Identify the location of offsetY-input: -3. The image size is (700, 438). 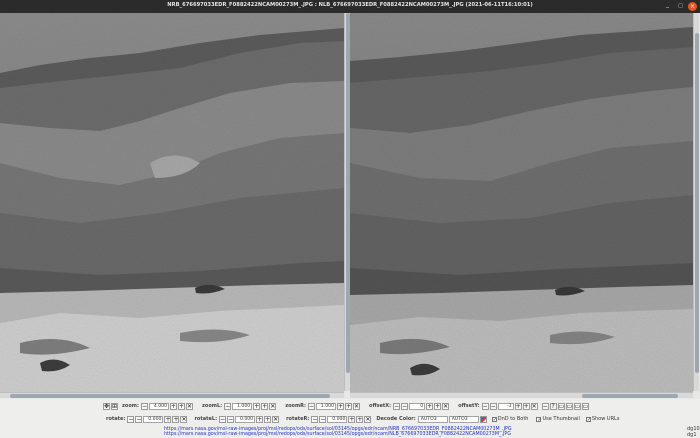
(505, 406).